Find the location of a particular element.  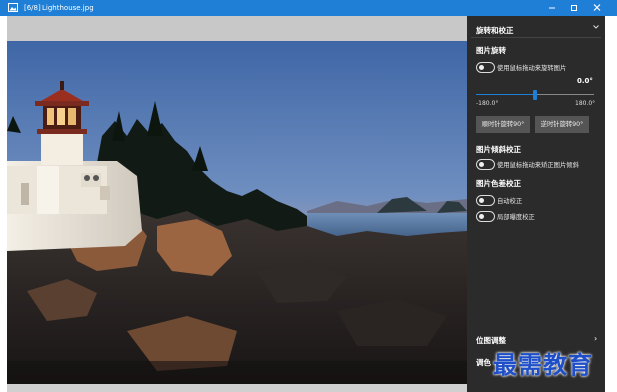

maximize-icon is located at coordinates (574, 8).